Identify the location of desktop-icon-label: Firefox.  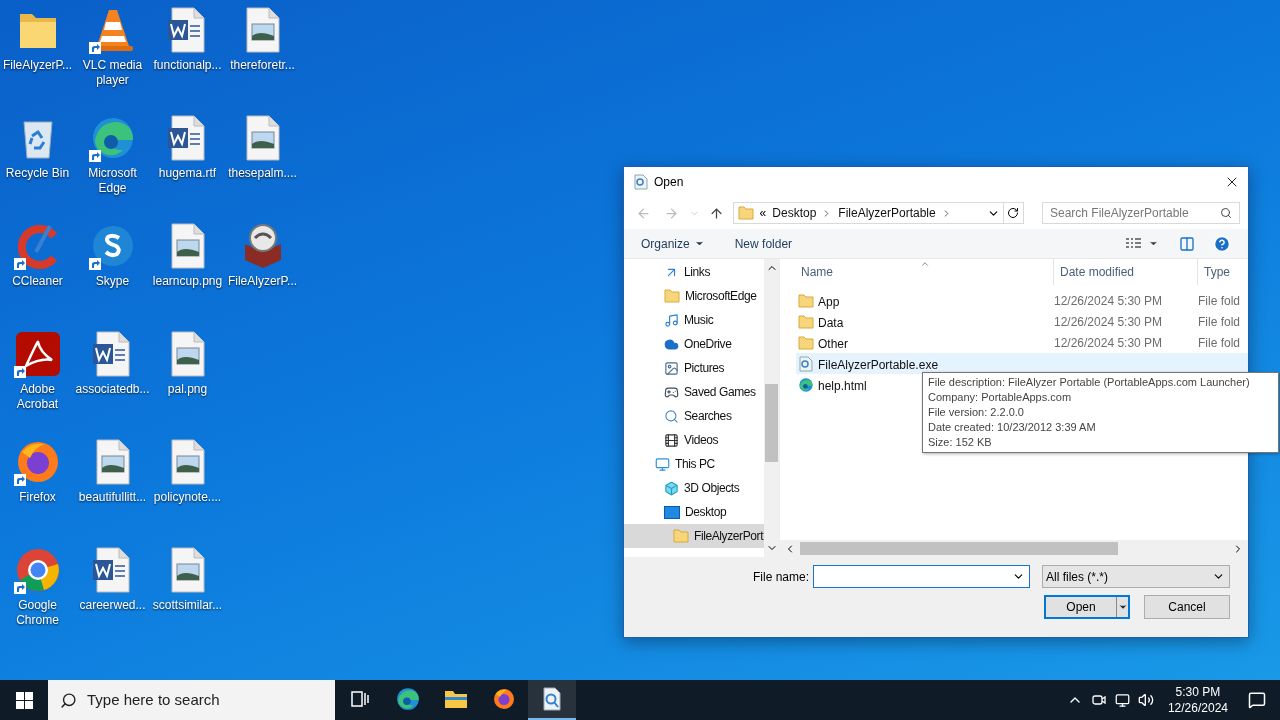
(37, 497).